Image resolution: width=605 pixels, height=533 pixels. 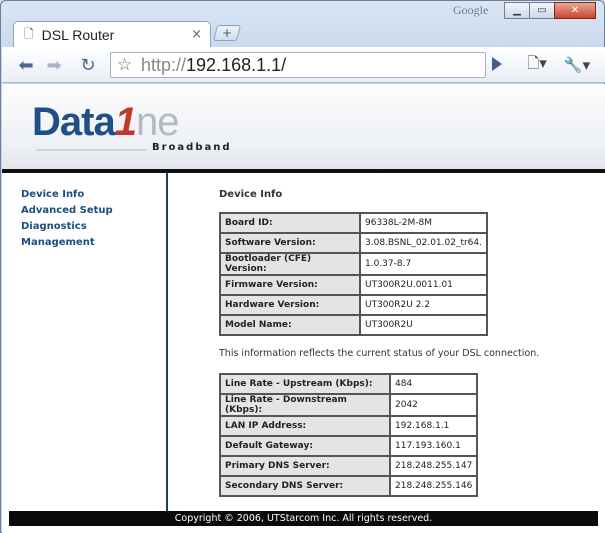 What do you see at coordinates (423, 264) in the screenshot?
I see `row-value: 1.0.37-8.7` at bounding box center [423, 264].